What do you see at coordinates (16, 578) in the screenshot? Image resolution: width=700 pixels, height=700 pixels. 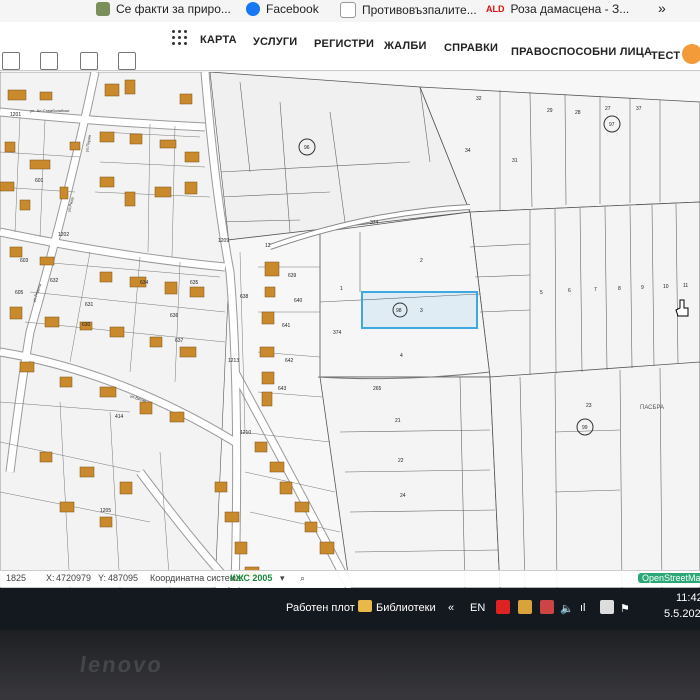 I see `scale-value: 1825` at bounding box center [16, 578].